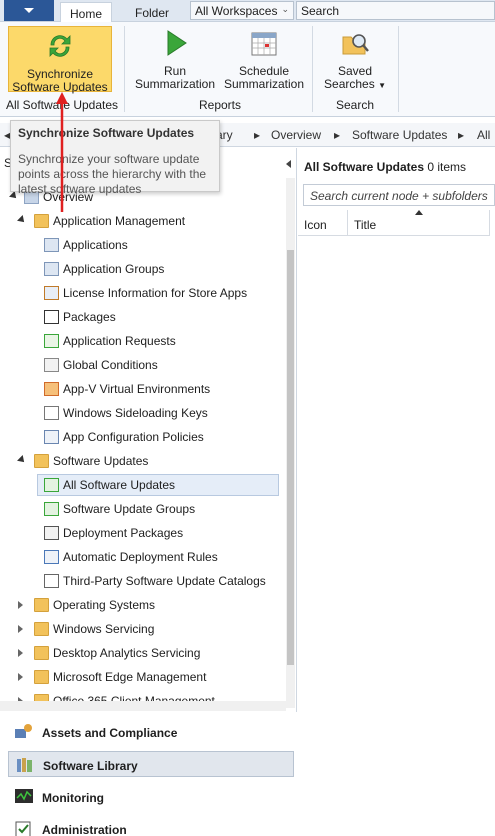 The width and height of the screenshot is (495, 836). What do you see at coordinates (142, 317) in the screenshot?
I see `tree-item: Packages` at bounding box center [142, 317].